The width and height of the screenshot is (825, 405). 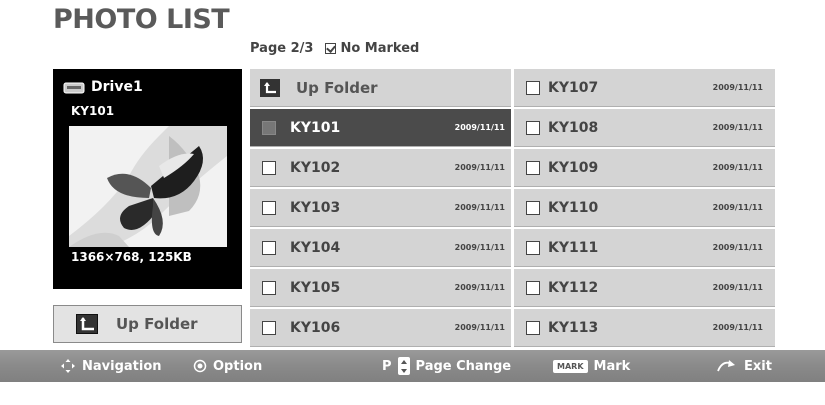 I want to click on marked-label: No Marked, so click(x=380, y=48).